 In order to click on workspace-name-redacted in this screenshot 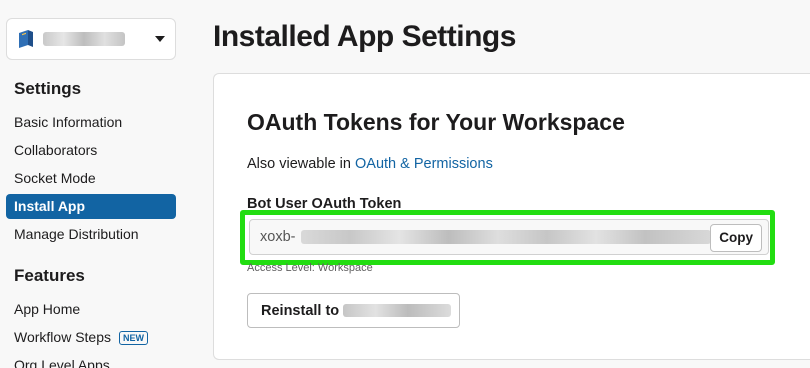, I will do `click(397, 310)`.